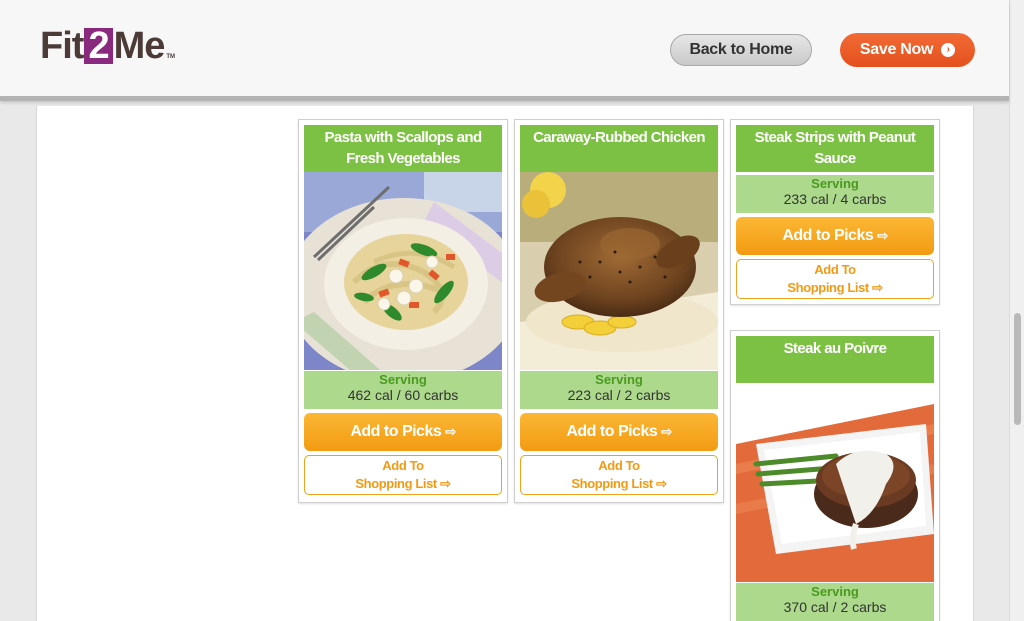 The image size is (1024, 621). What do you see at coordinates (171, 57) in the screenshot?
I see `logo-trademark: TM` at bounding box center [171, 57].